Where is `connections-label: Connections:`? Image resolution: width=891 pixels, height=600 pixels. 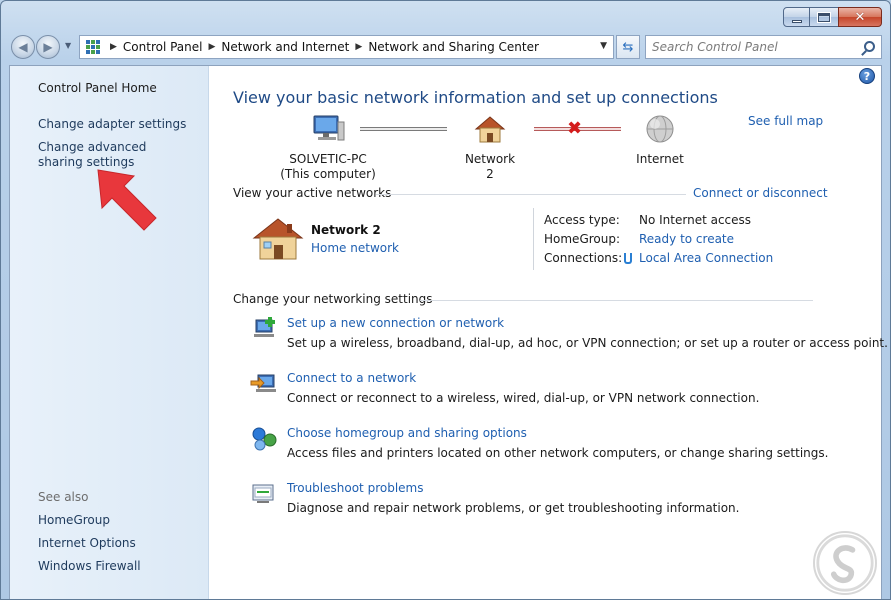
connections-label: Connections: is located at coordinates (583, 258).